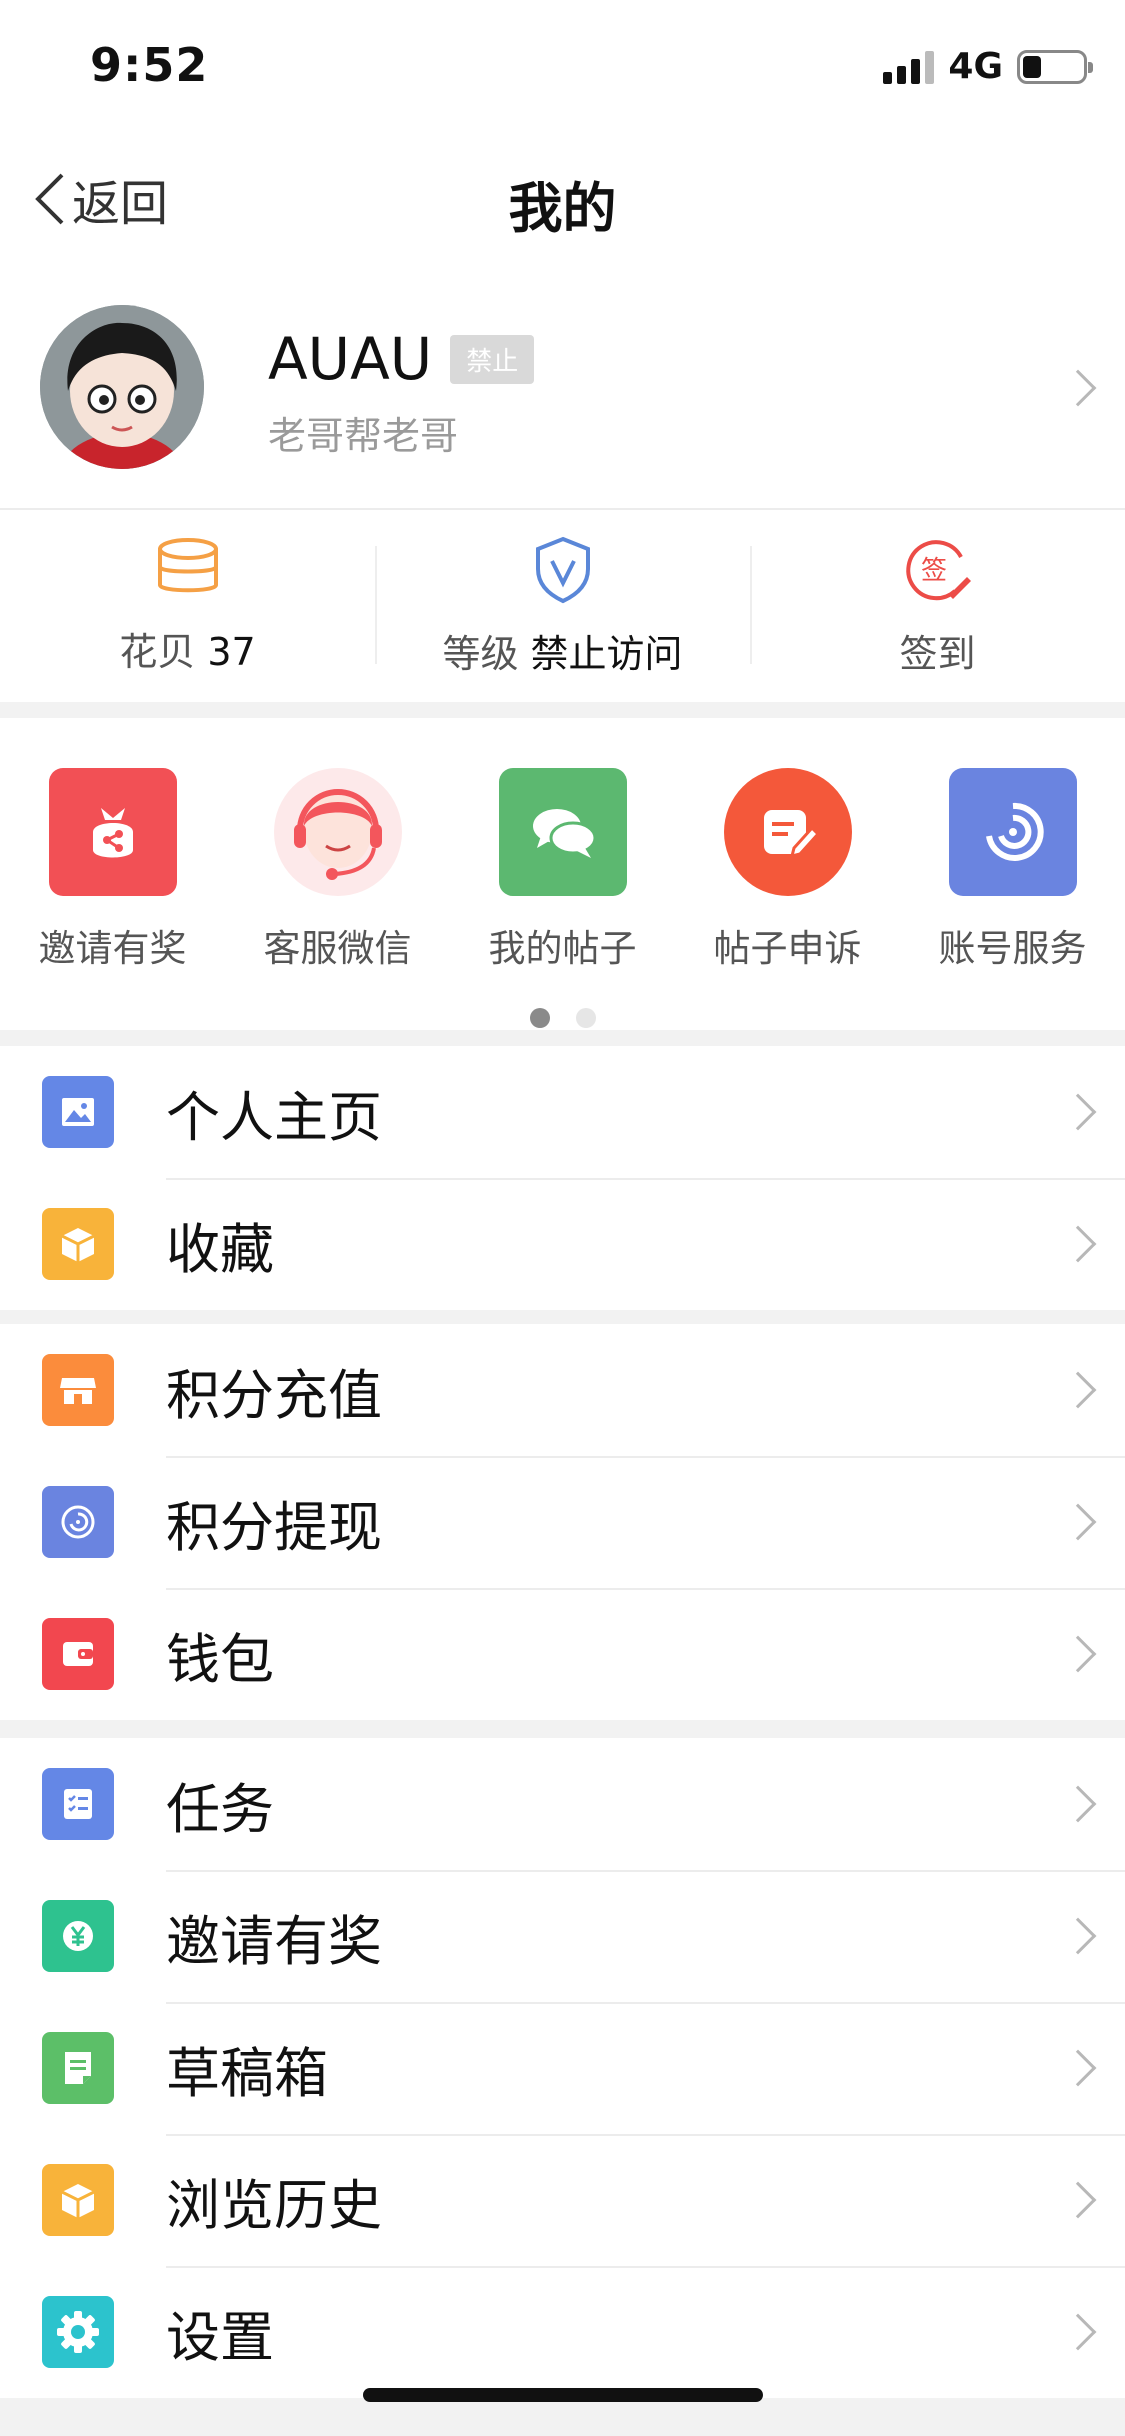 The width and height of the screenshot is (1125, 2436). What do you see at coordinates (563, 2395) in the screenshot?
I see `home-indicator` at bounding box center [563, 2395].